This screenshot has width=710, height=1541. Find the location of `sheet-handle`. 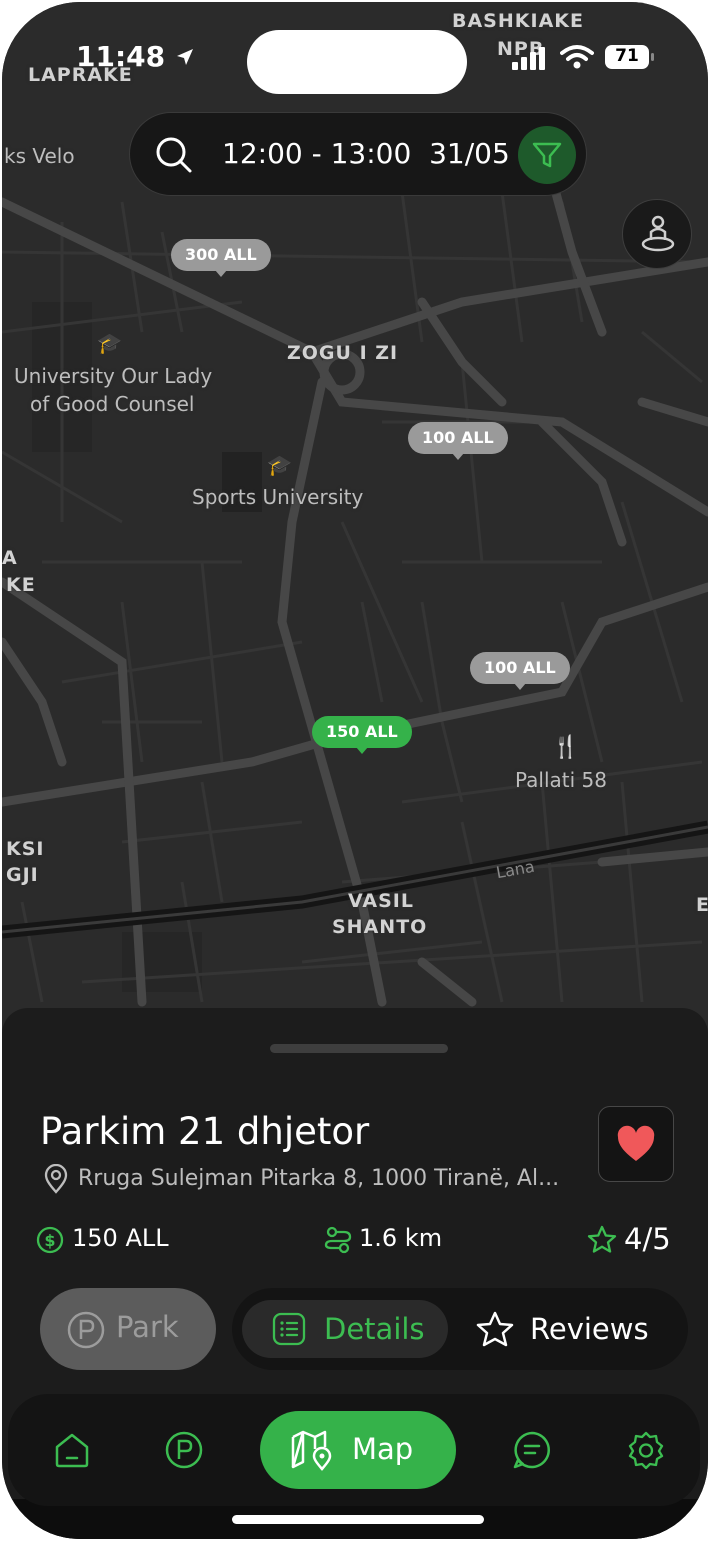

sheet-handle is located at coordinates (359, 1048).